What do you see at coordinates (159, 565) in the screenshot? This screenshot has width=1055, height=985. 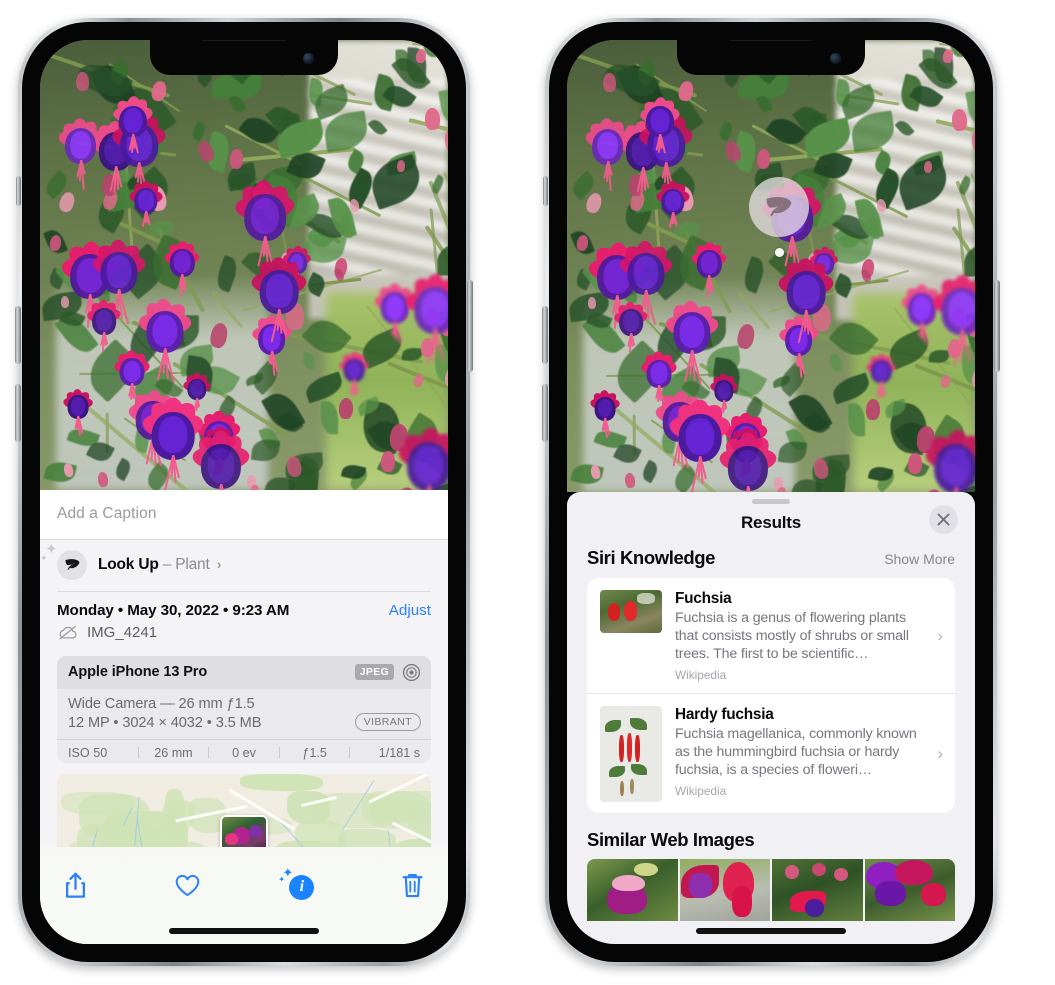 I see `look-up-label: Look Up – Plant ›` at bounding box center [159, 565].